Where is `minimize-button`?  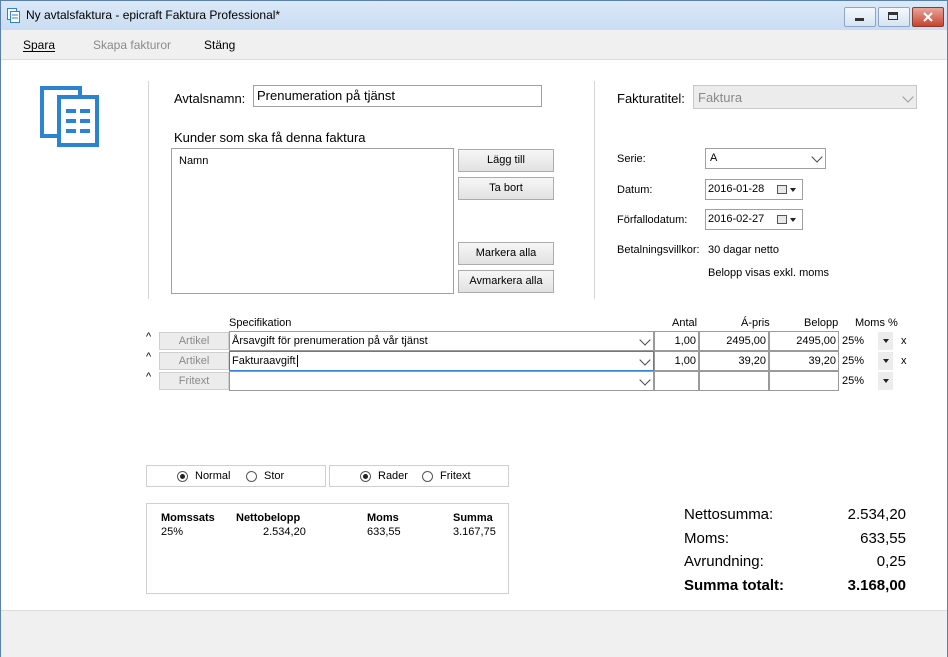 minimize-button is located at coordinates (860, 17).